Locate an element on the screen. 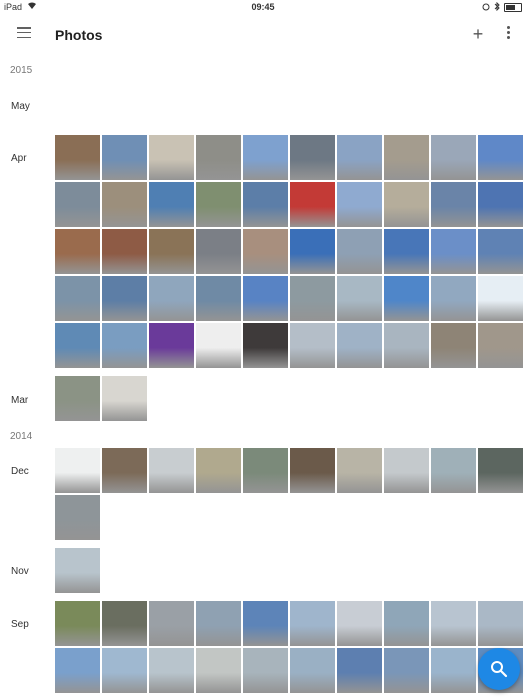 The height and width of the screenshot is (700, 526). photo-grid-mar is located at coordinates (290, 398).